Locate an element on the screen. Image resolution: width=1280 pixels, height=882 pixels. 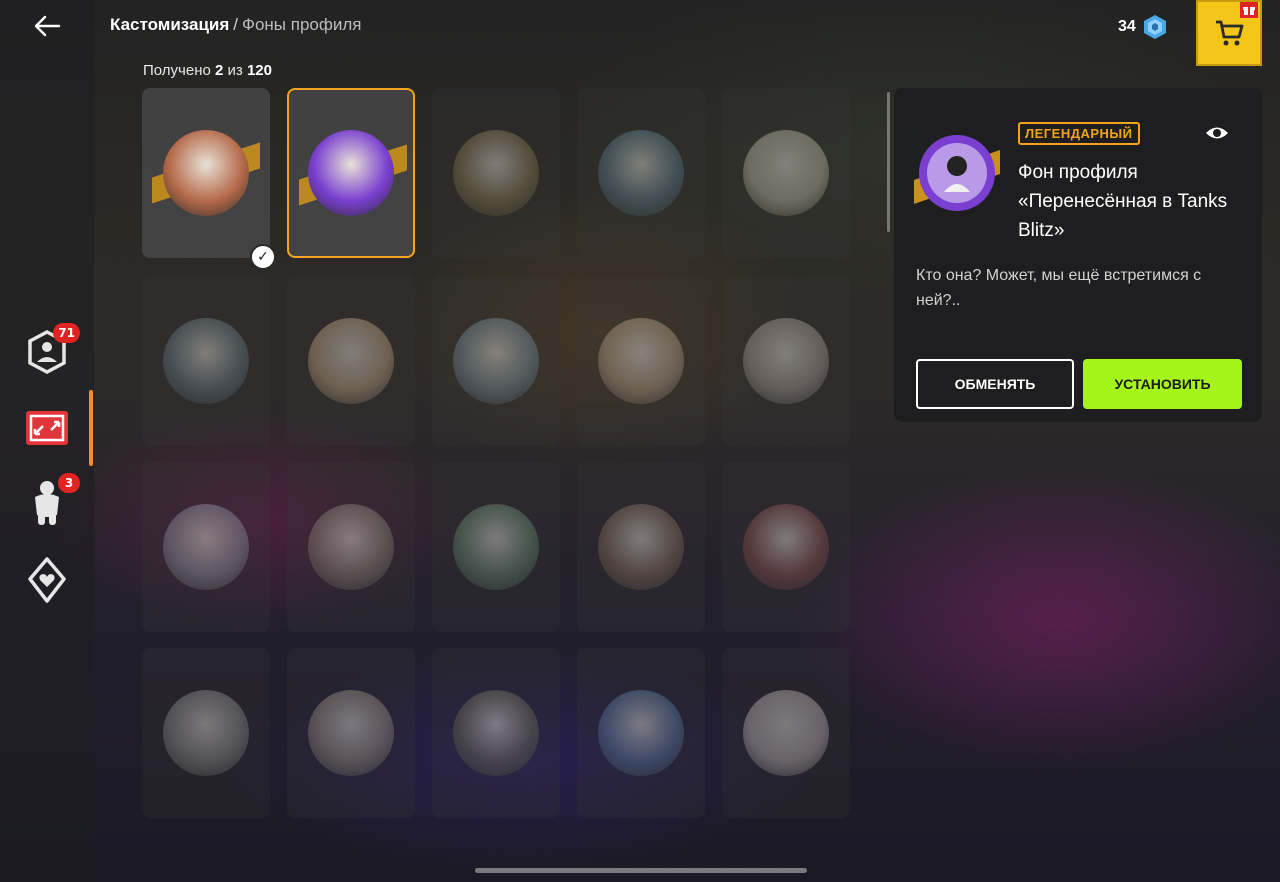
grid-scrollbar is located at coordinates (641, 870).